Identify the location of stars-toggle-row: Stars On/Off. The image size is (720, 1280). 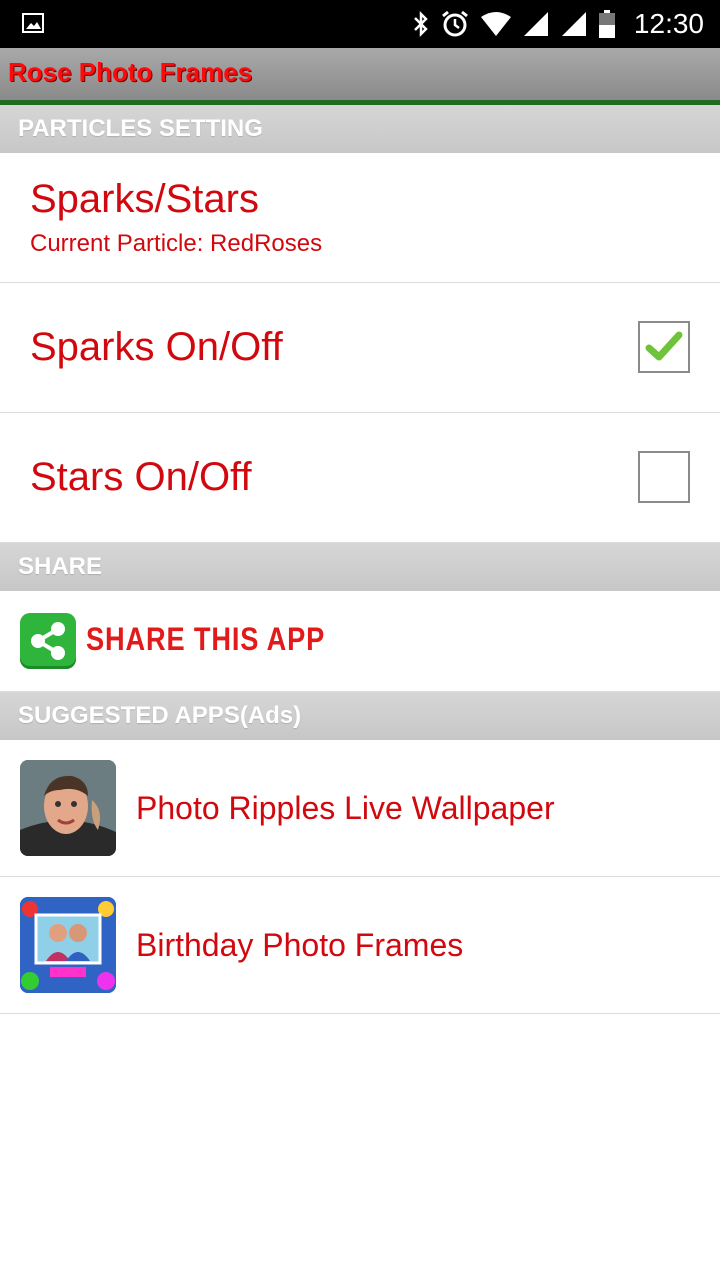
(360, 478).